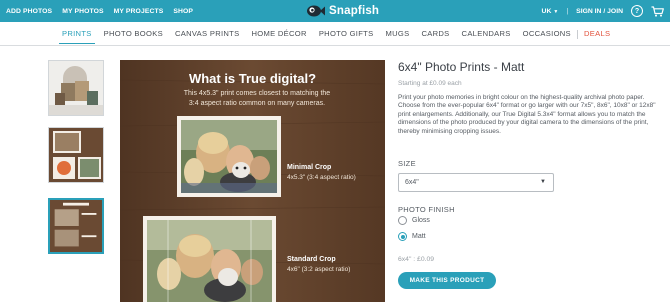 Image resolution: width=670 pixels, height=302 pixels. What do you see at coordinates (416, 259) in the screenshot?
I see `selected-price: 6x4" : £0.09` at bounding box center [416, 259].